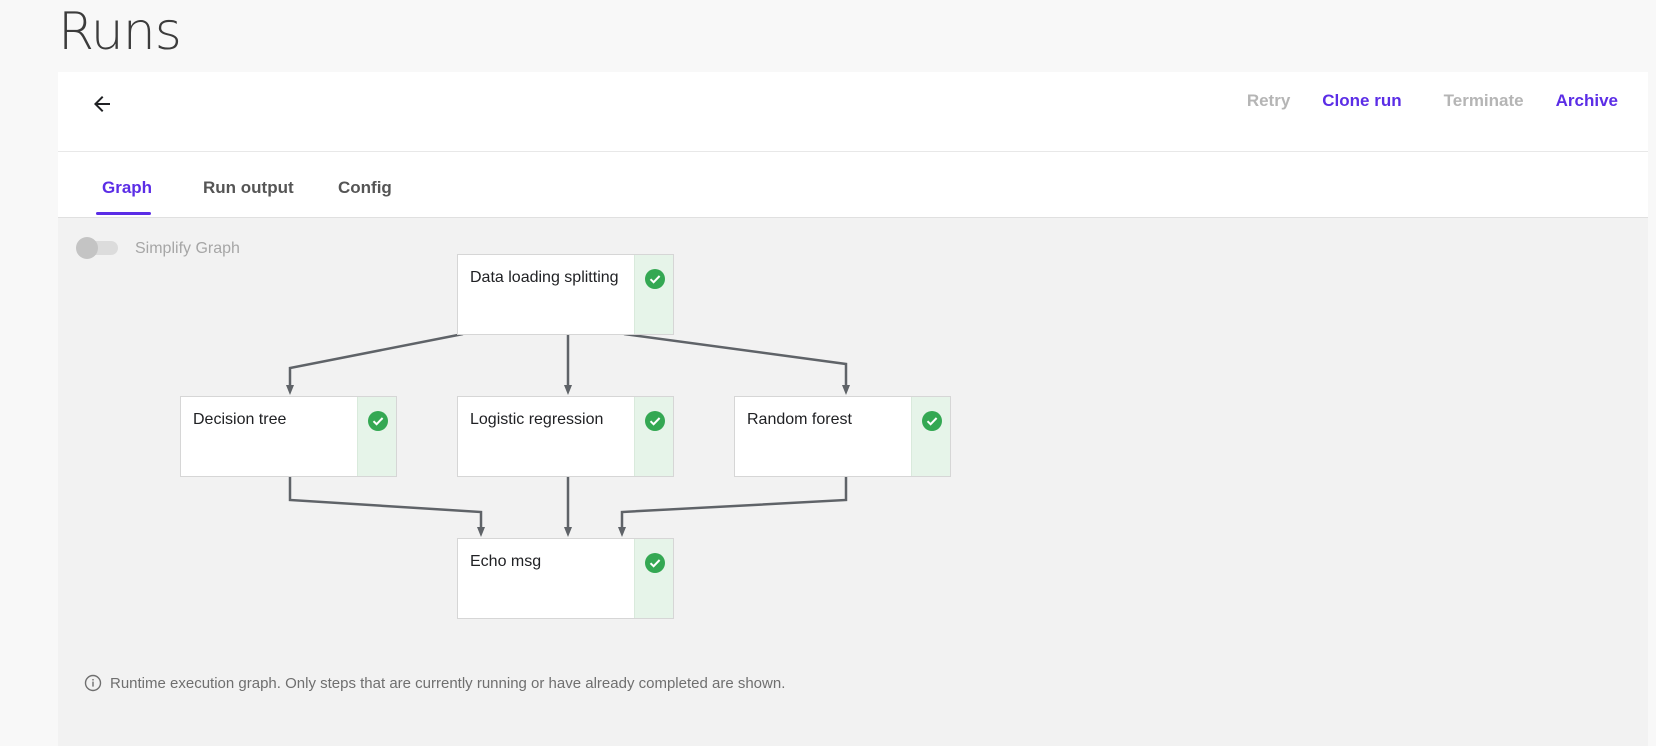  Describe the element at coordinates (120, 32) in the screenshot. I see `page-title: Runs` at that location.